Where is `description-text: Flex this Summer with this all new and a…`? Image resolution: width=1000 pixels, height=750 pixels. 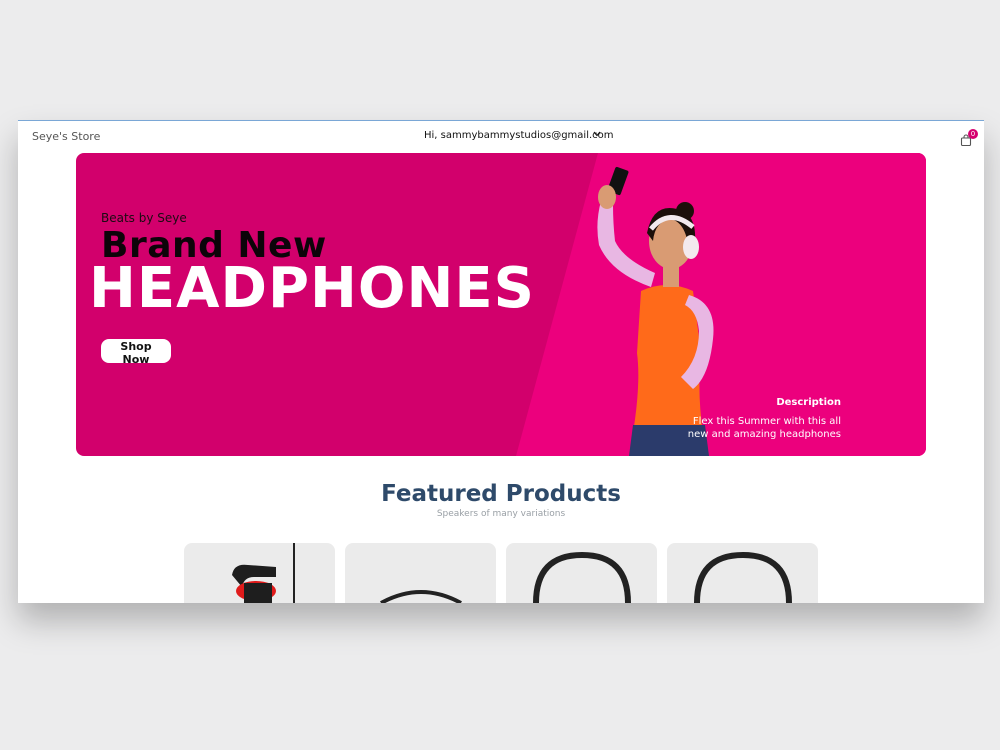
description-text: Flex this Summer with this all new and a… is located at coordinates (764, 428).